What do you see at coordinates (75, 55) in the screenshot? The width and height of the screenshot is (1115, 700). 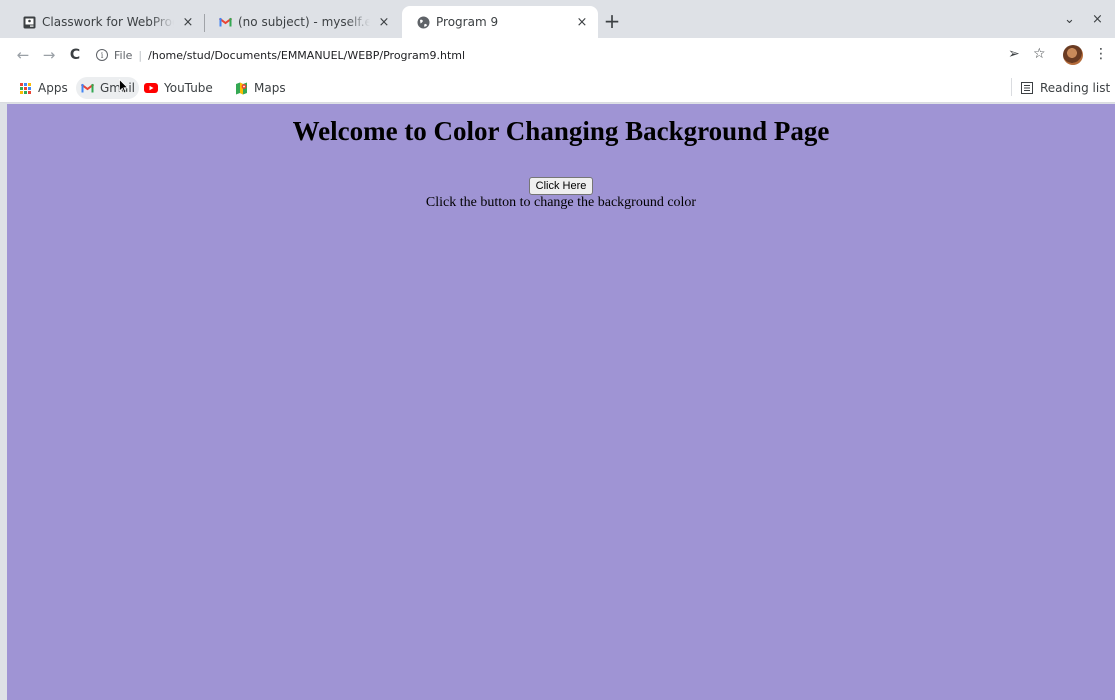 I see `reload-icon: C` at bounding box center [75, 55].